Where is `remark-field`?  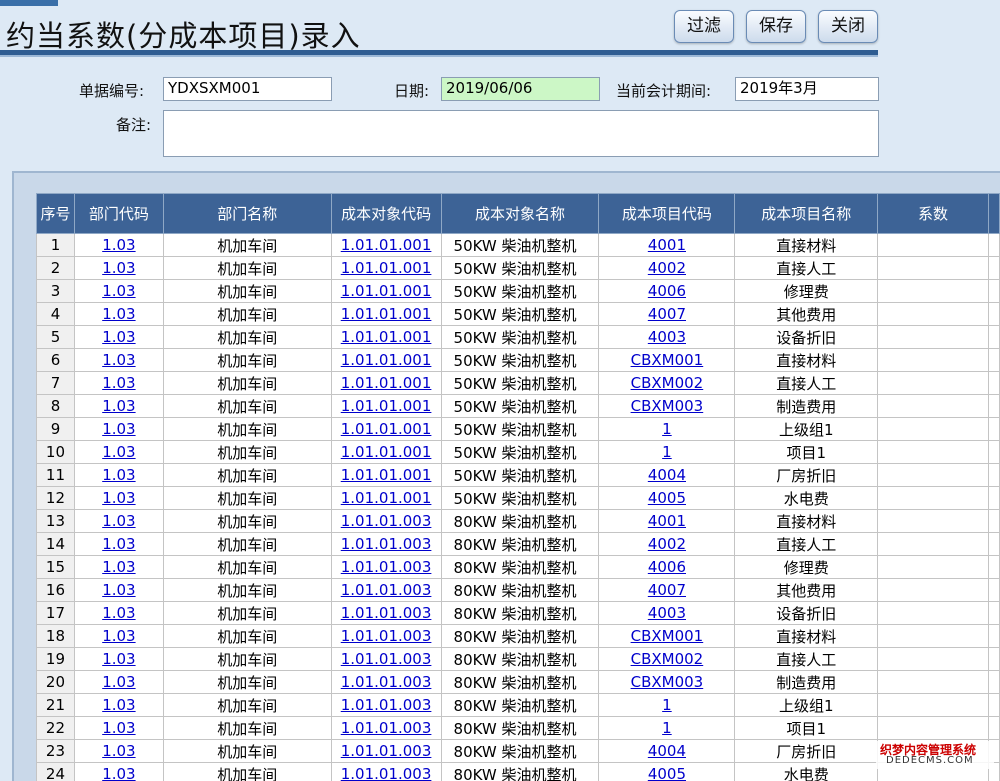 remark-field is located at coordinates (521, 133).